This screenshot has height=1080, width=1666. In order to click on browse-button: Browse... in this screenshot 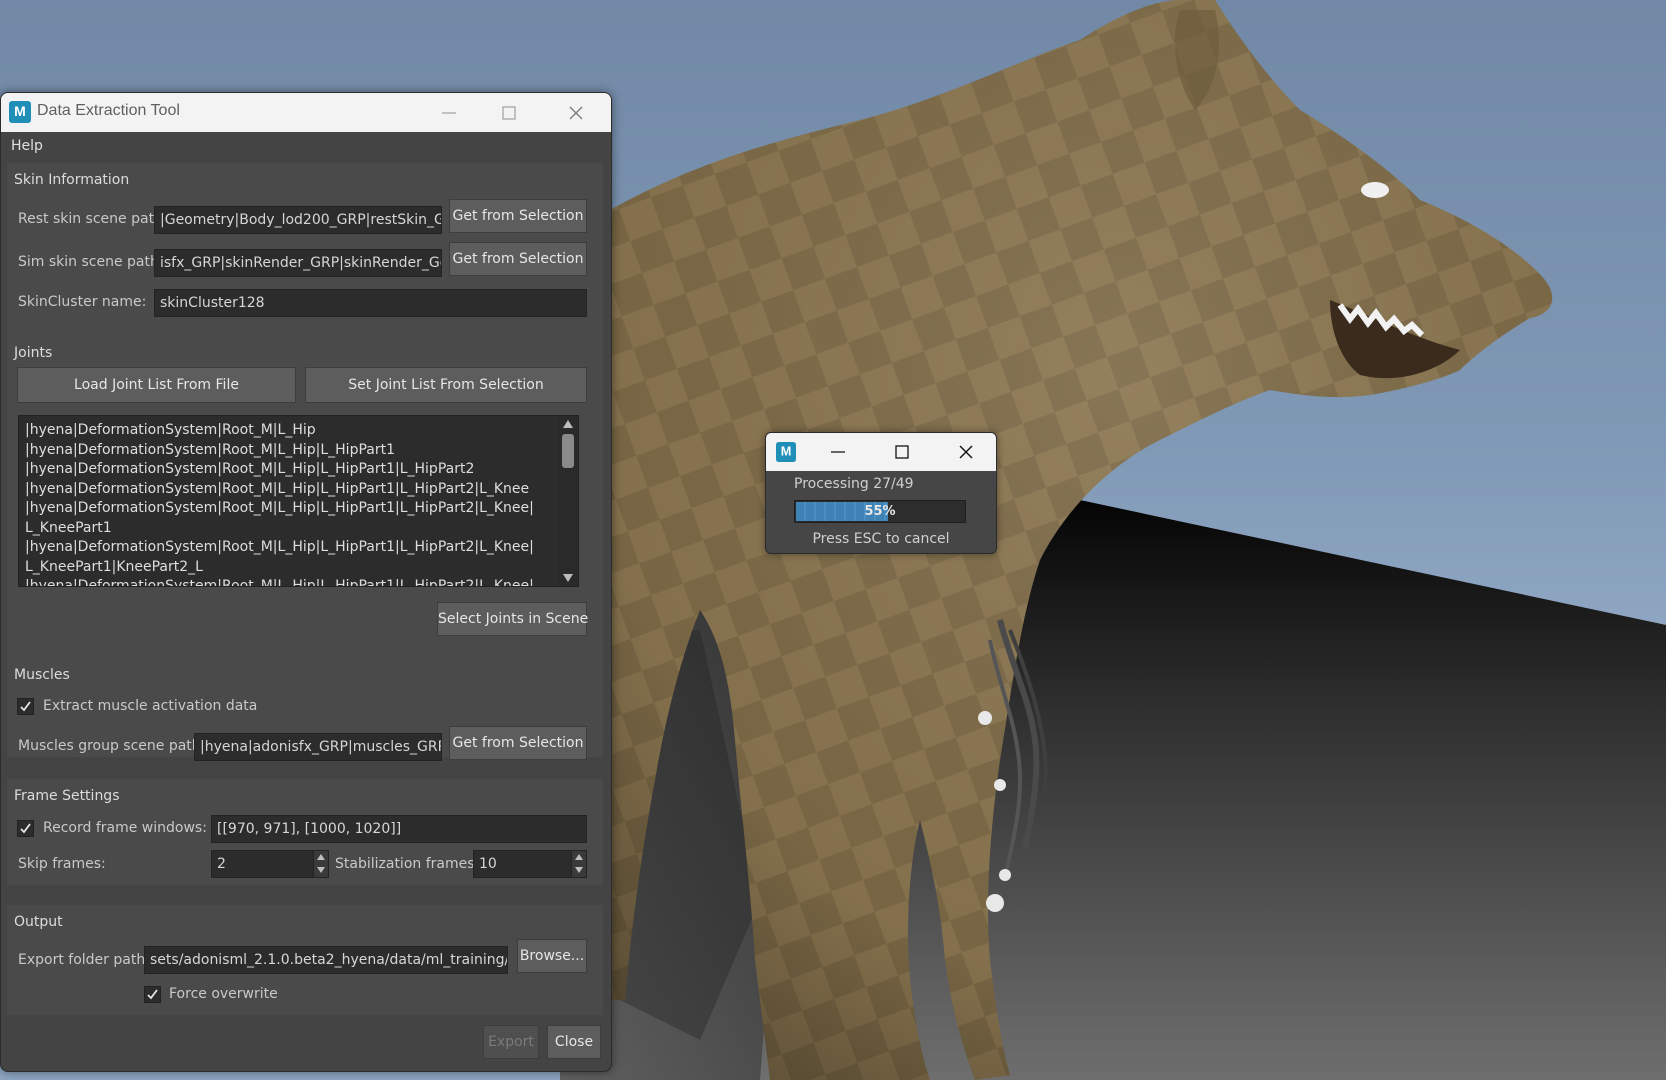, I will do `click(552, 956)`.